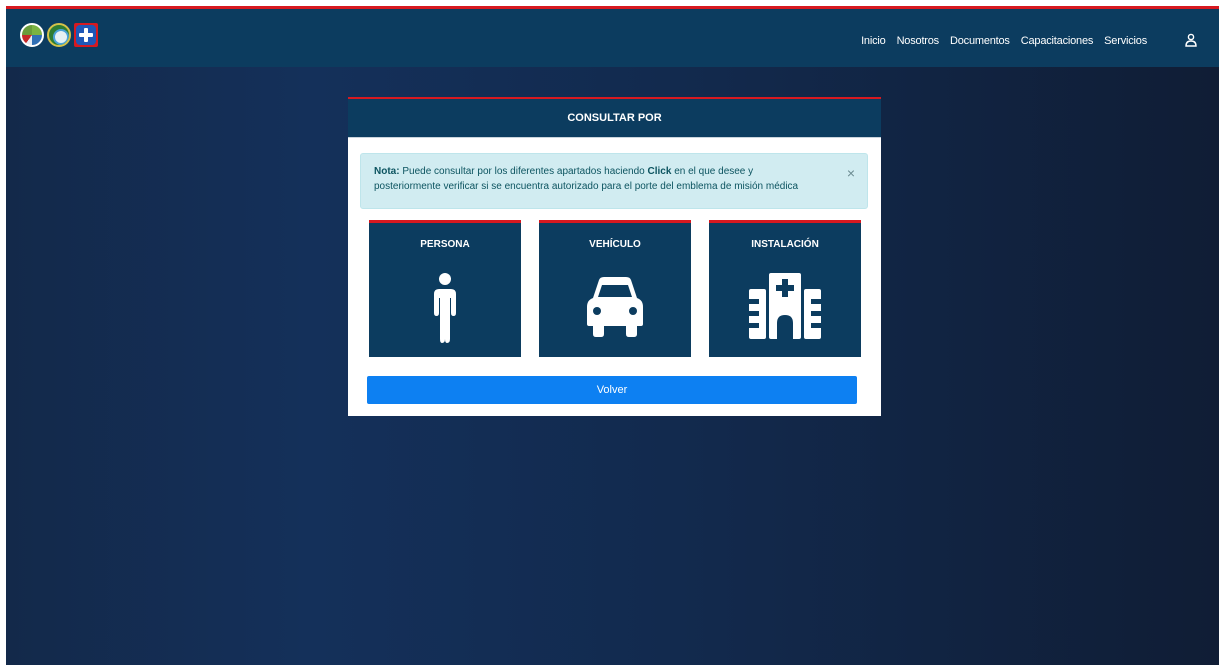  I want to click on note-label: Nota:, so click(387, 171).